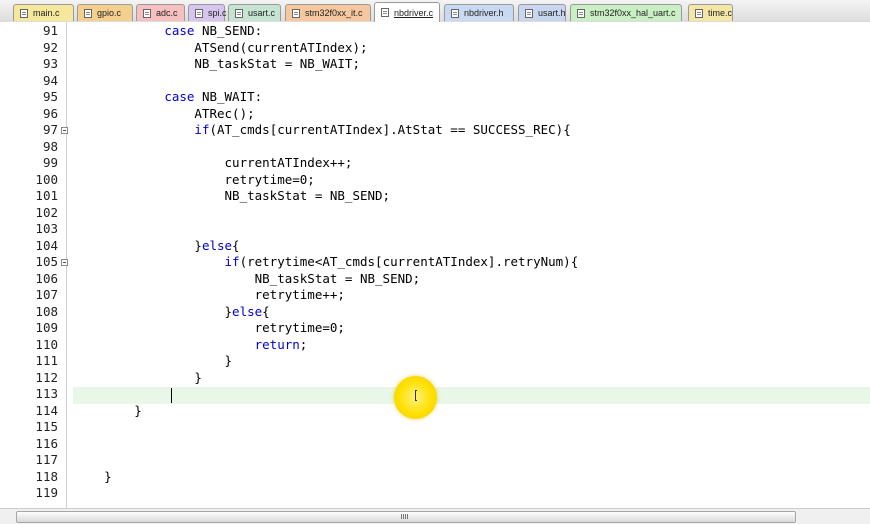 The width and height of the screenshot is (870, 524). I want to click on line-number: 100, so click(46, 179).